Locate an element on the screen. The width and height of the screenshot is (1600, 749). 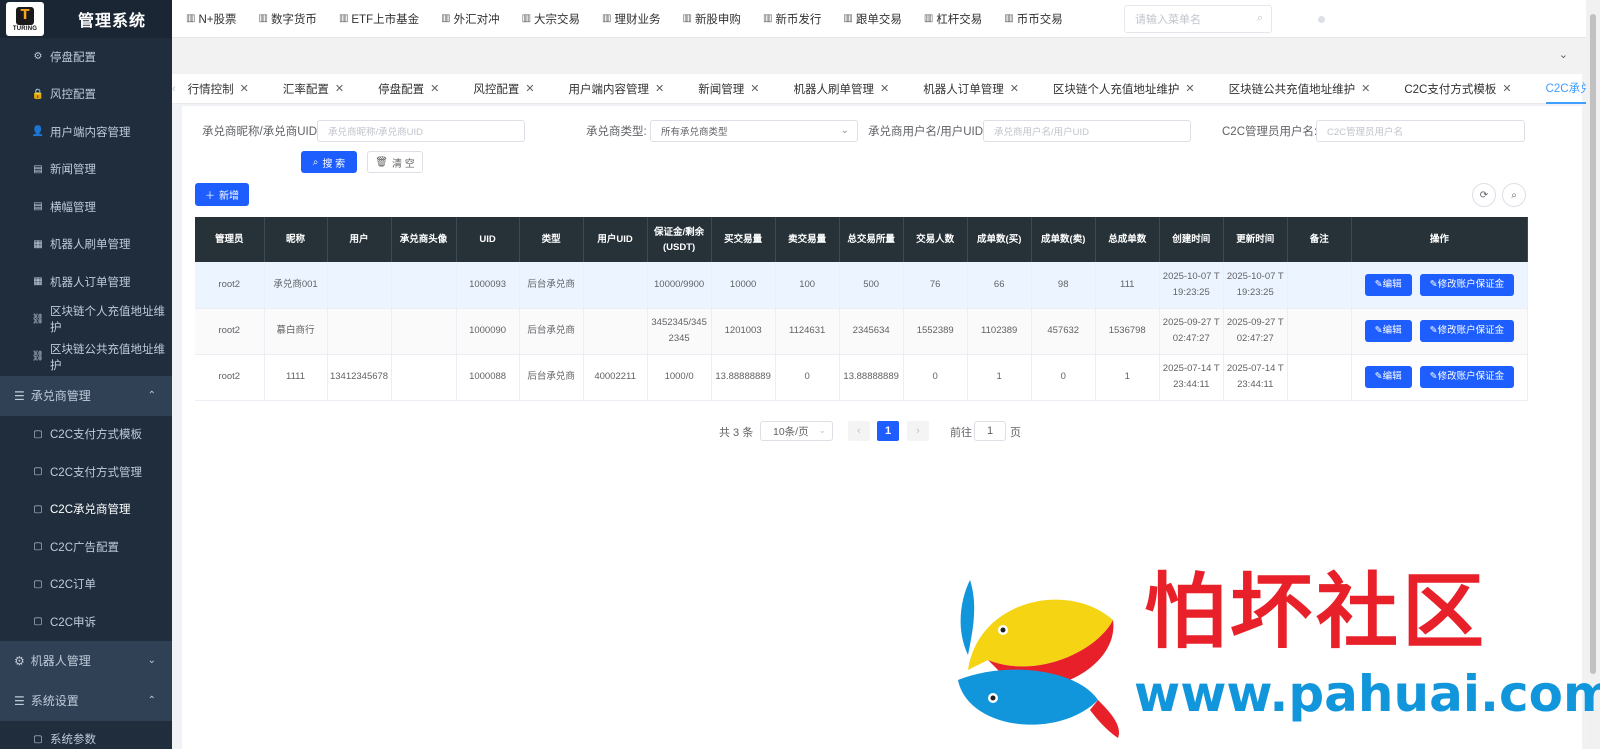
table-cell-actions: ✎ 编辑 ✎ 修改账户保证金 is located at coordinates (1440, 377).